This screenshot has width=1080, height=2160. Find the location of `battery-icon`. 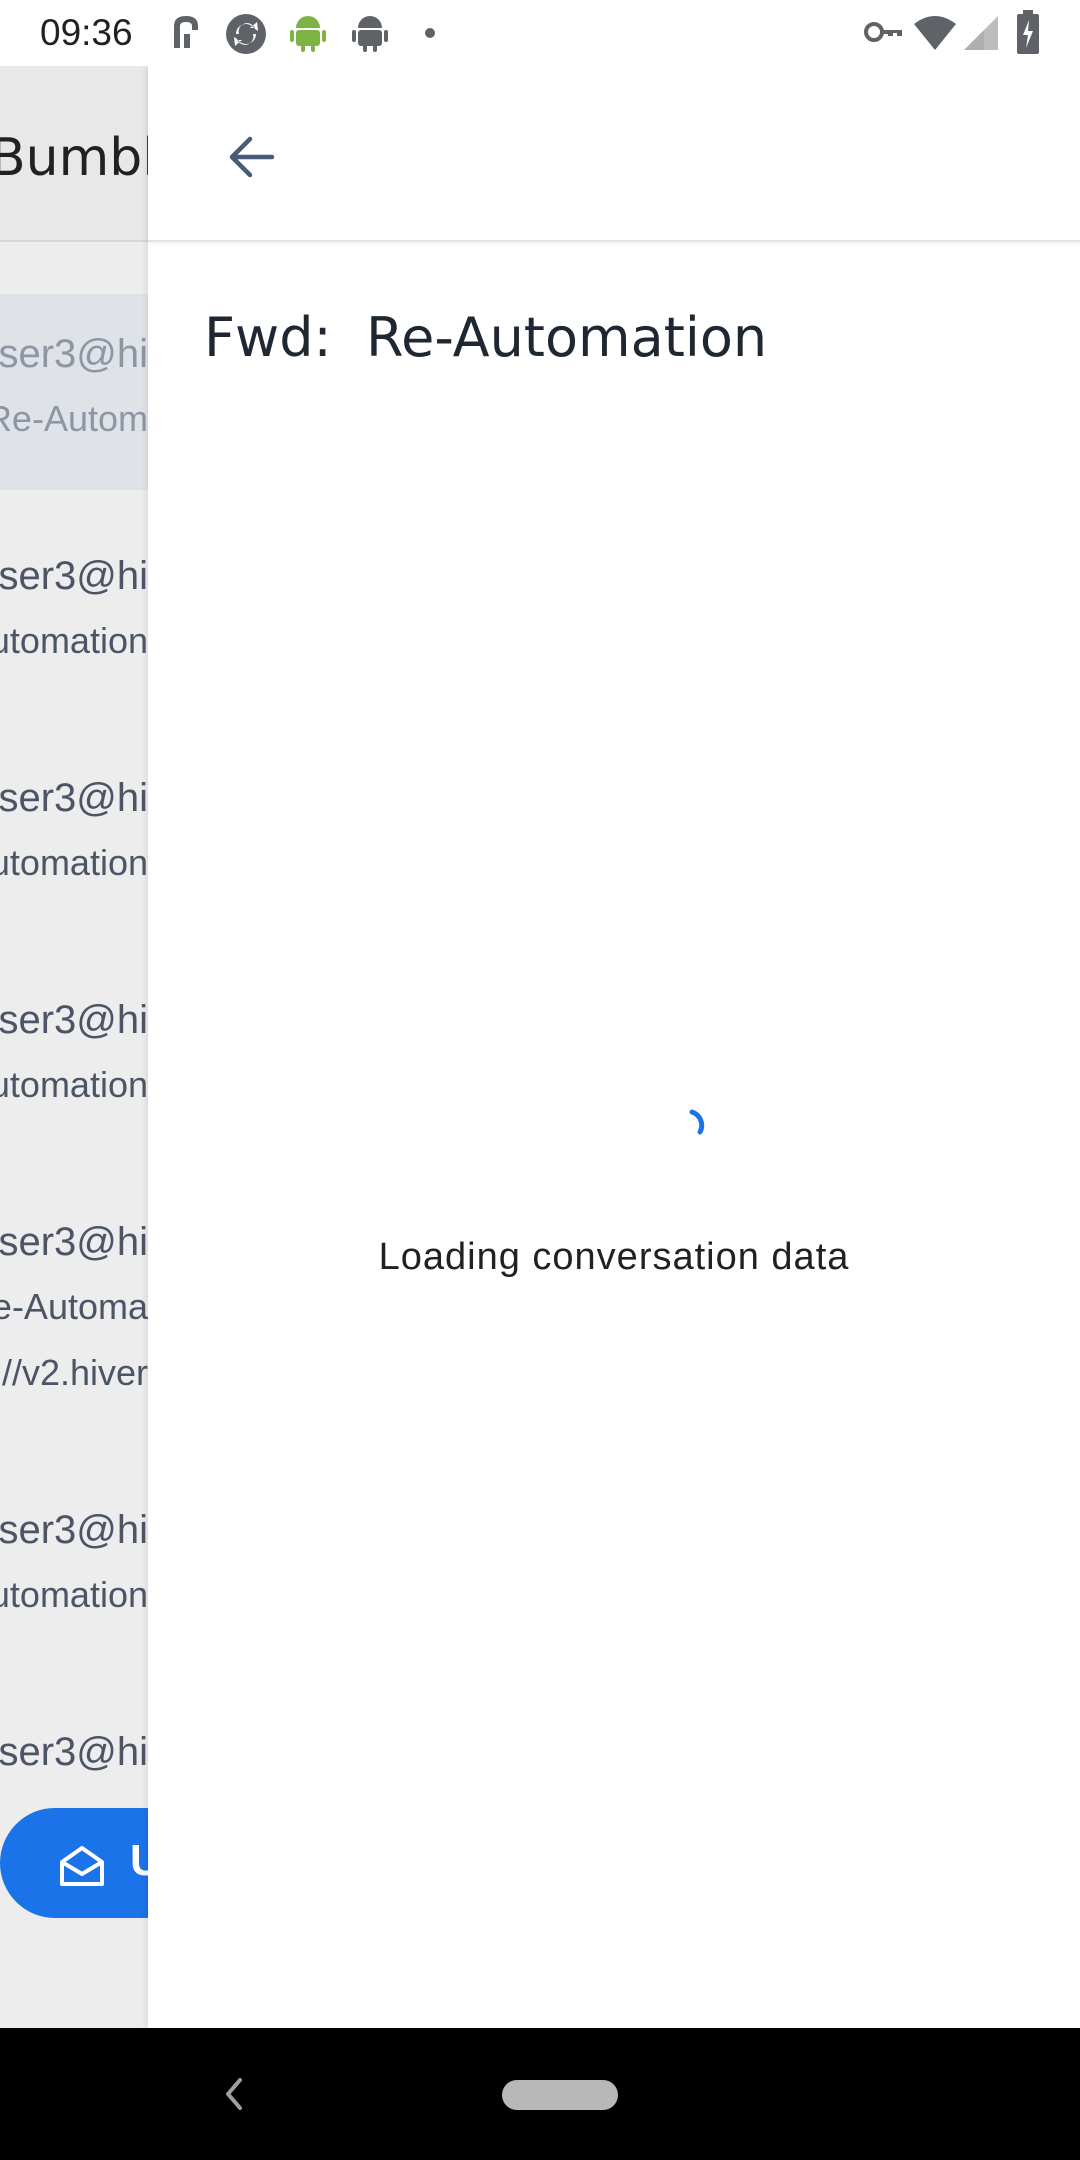

battery-icon is located at coordinates (1028, 34).